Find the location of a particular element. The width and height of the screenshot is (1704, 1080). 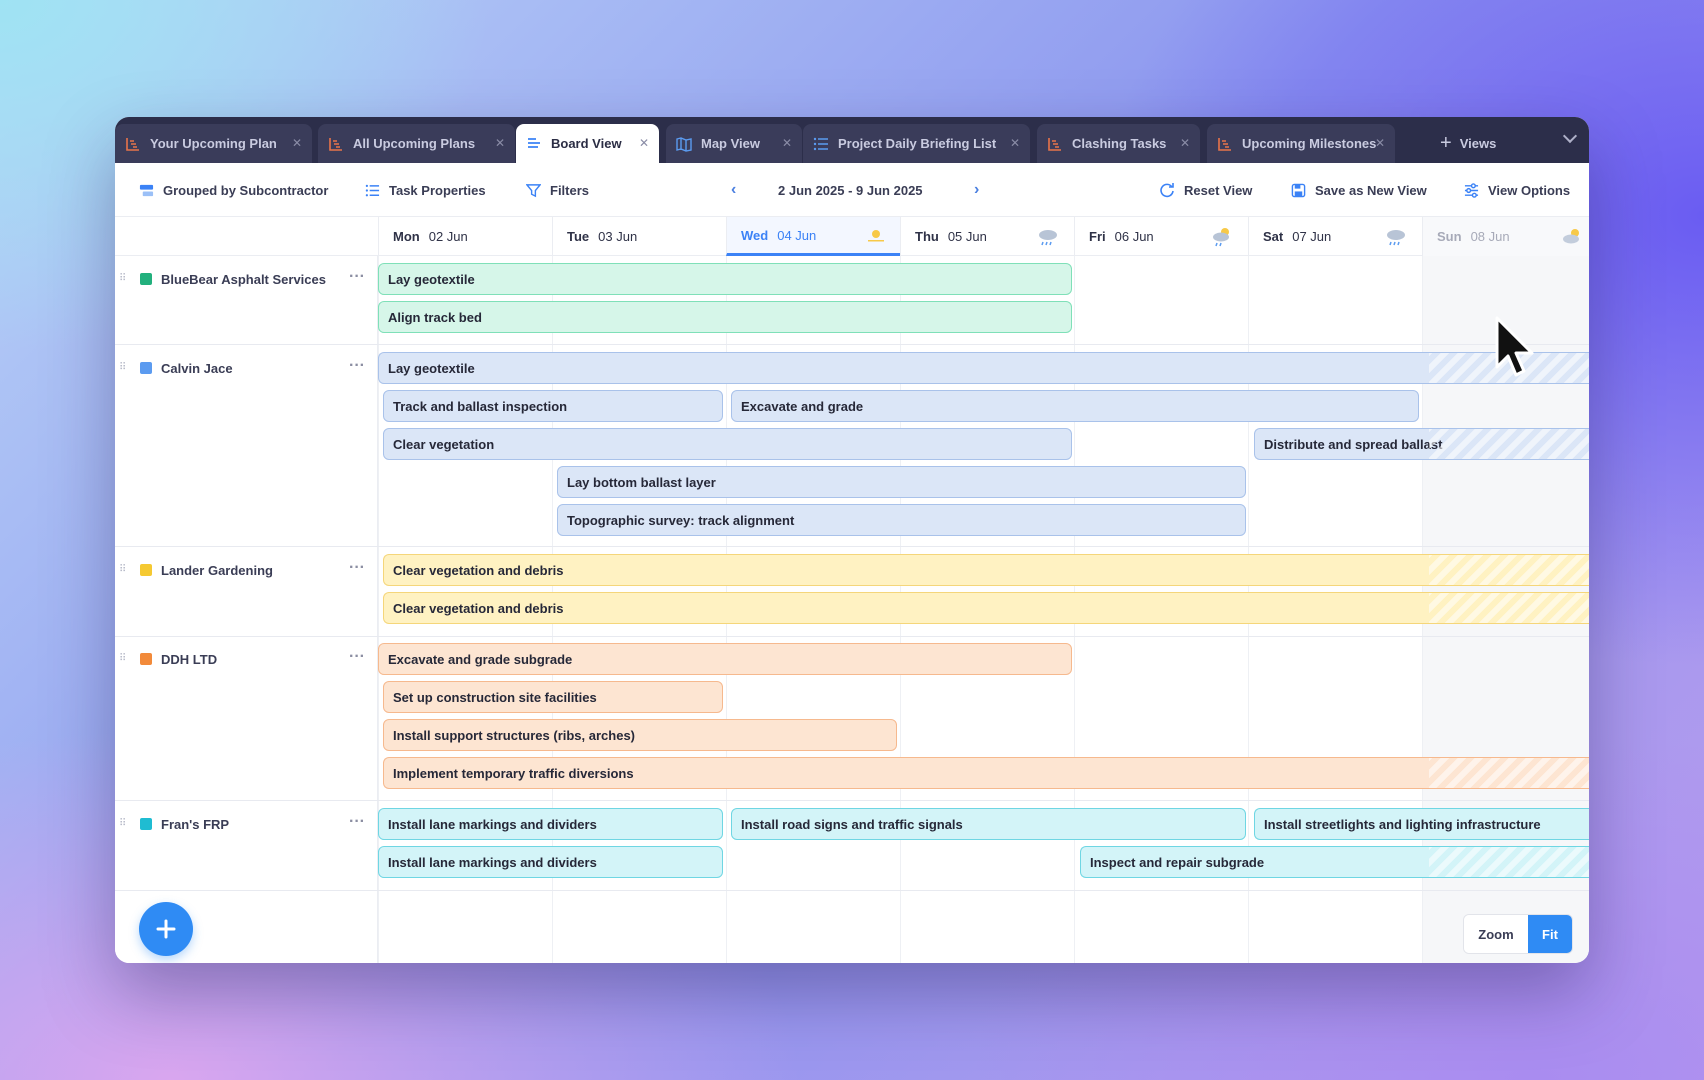

tab-label: Your Upcoming Plan is located at coordinates (213, 143).